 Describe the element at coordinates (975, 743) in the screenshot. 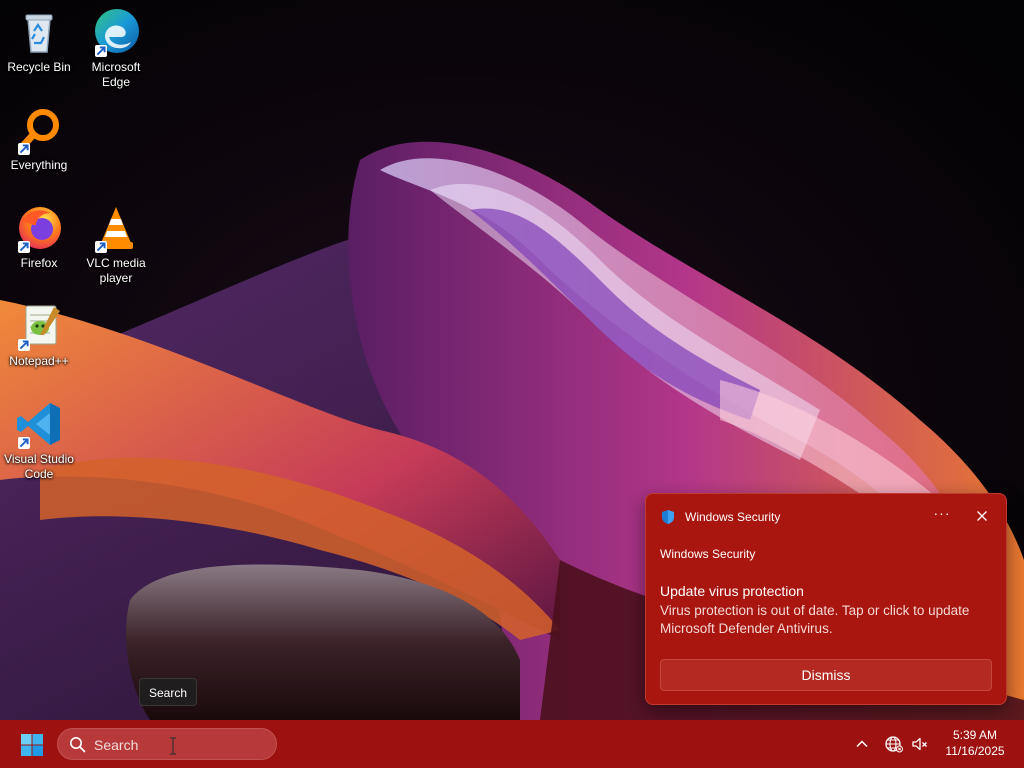

I see `taskbar-clock: 5:39 AM 11/16/2025` at that location.